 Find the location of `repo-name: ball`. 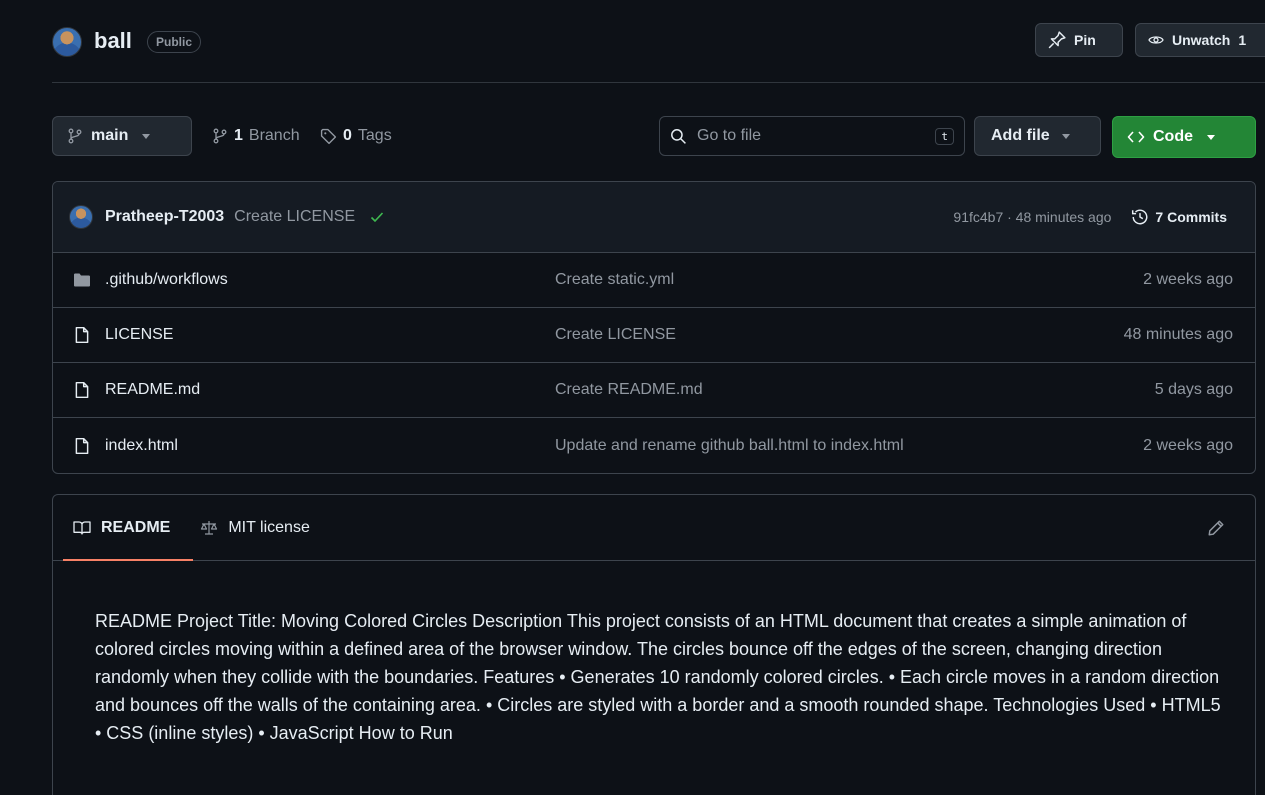

repo-name: ball is located at coordinates (113, 41).